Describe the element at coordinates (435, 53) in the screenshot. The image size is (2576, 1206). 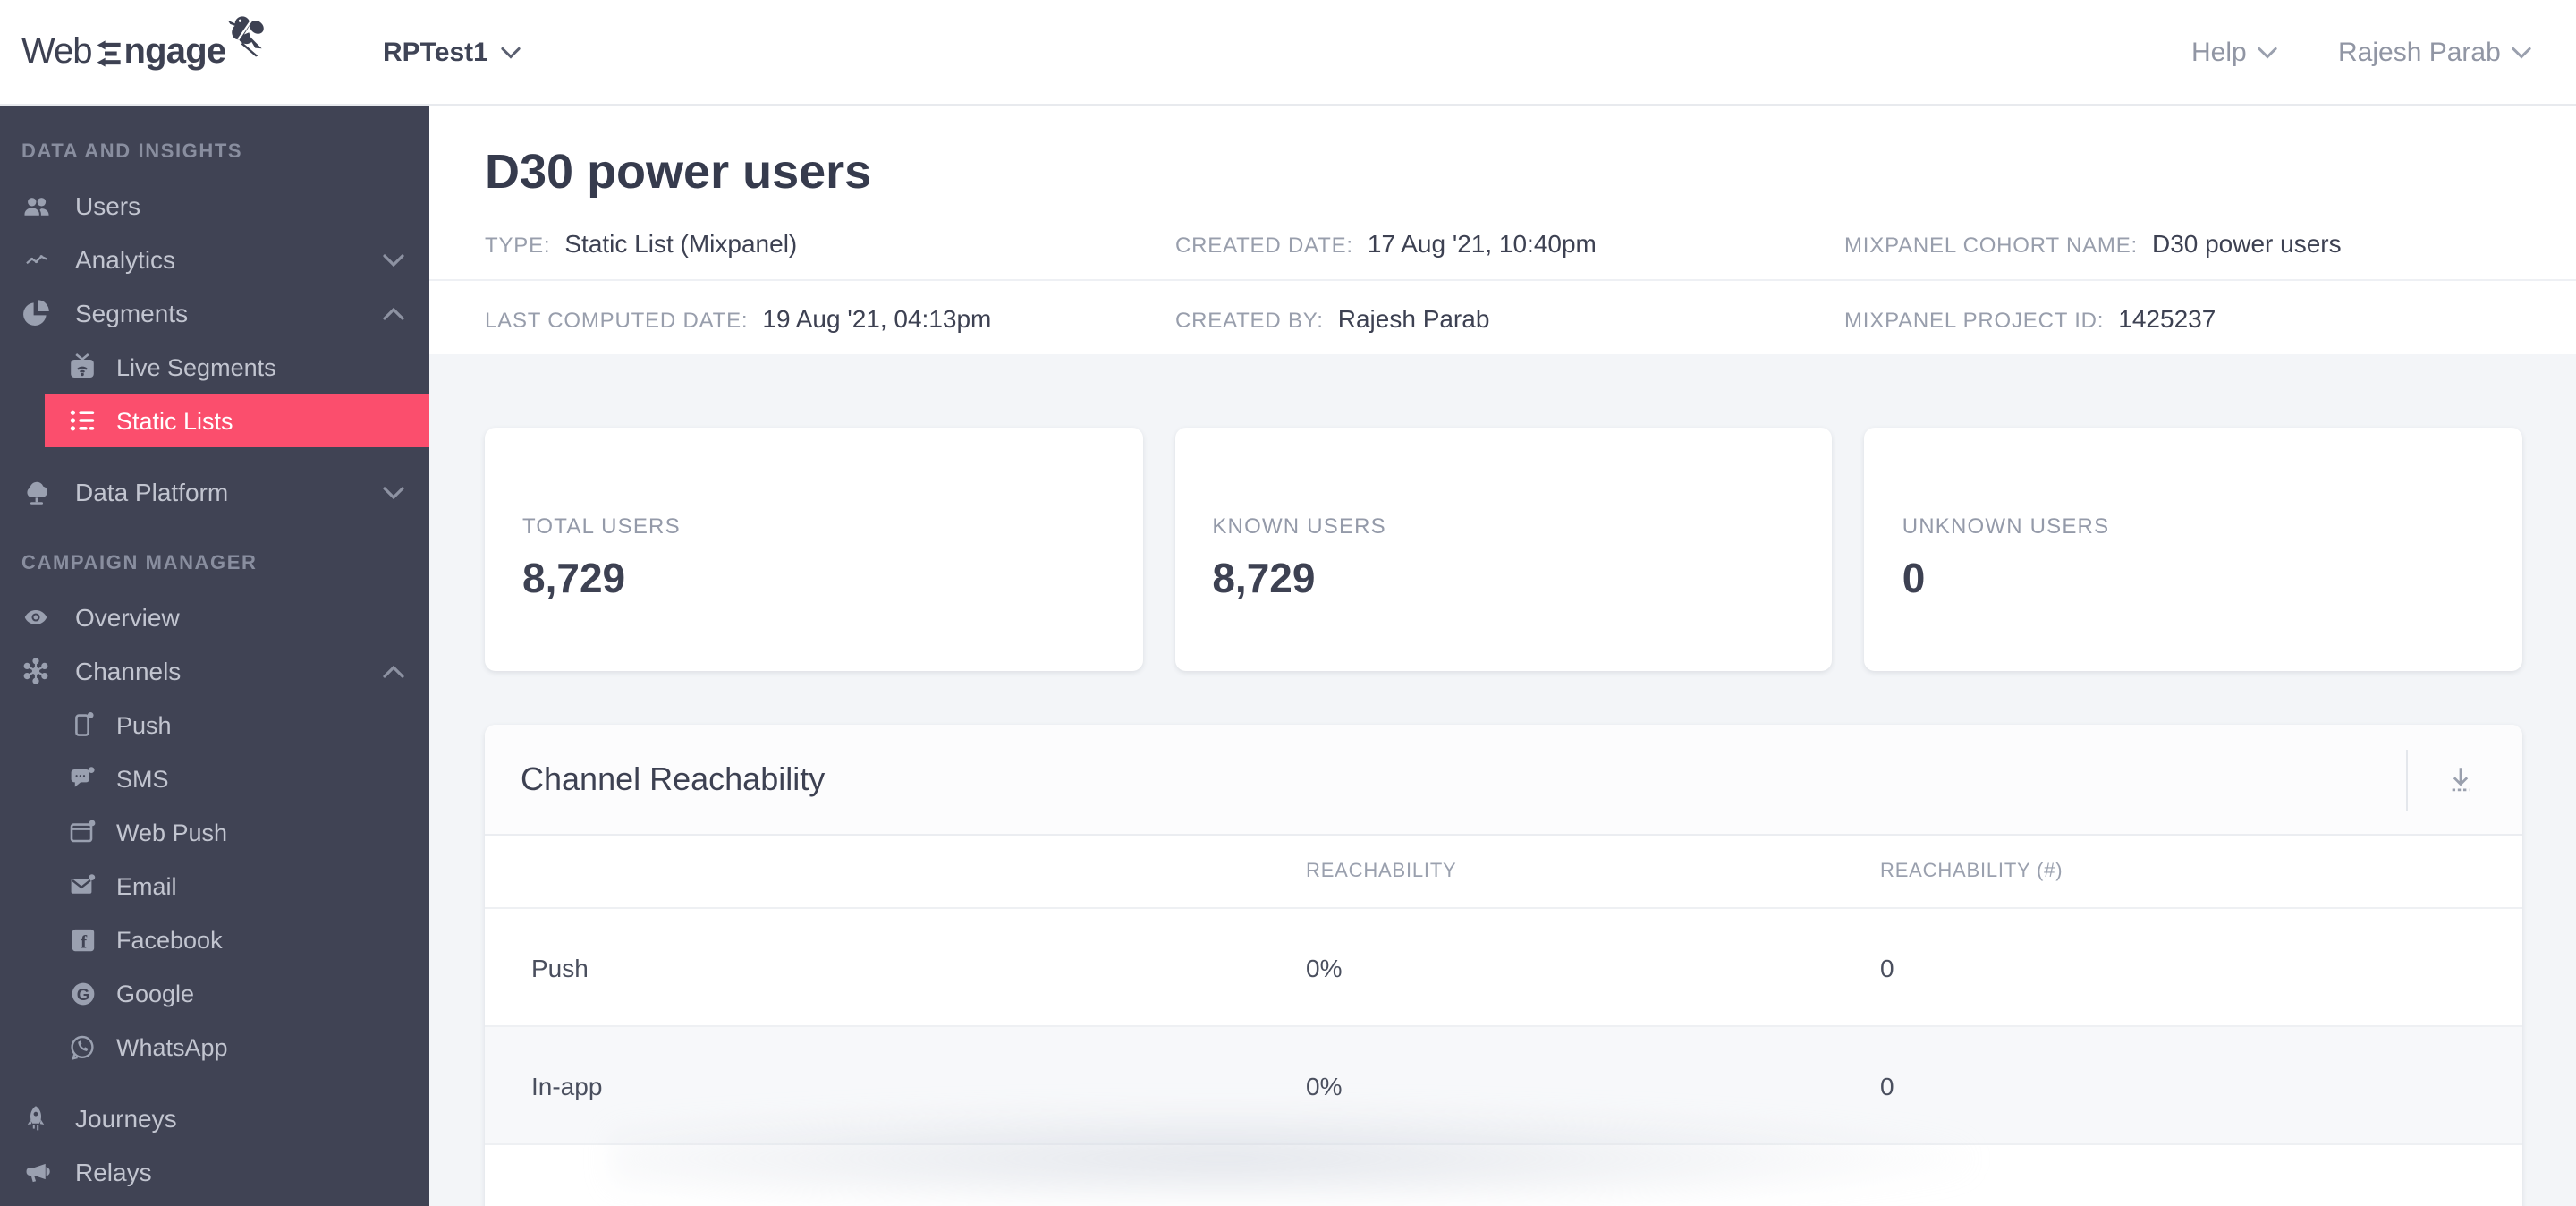
I see `project-name: RPTest1` at that location.